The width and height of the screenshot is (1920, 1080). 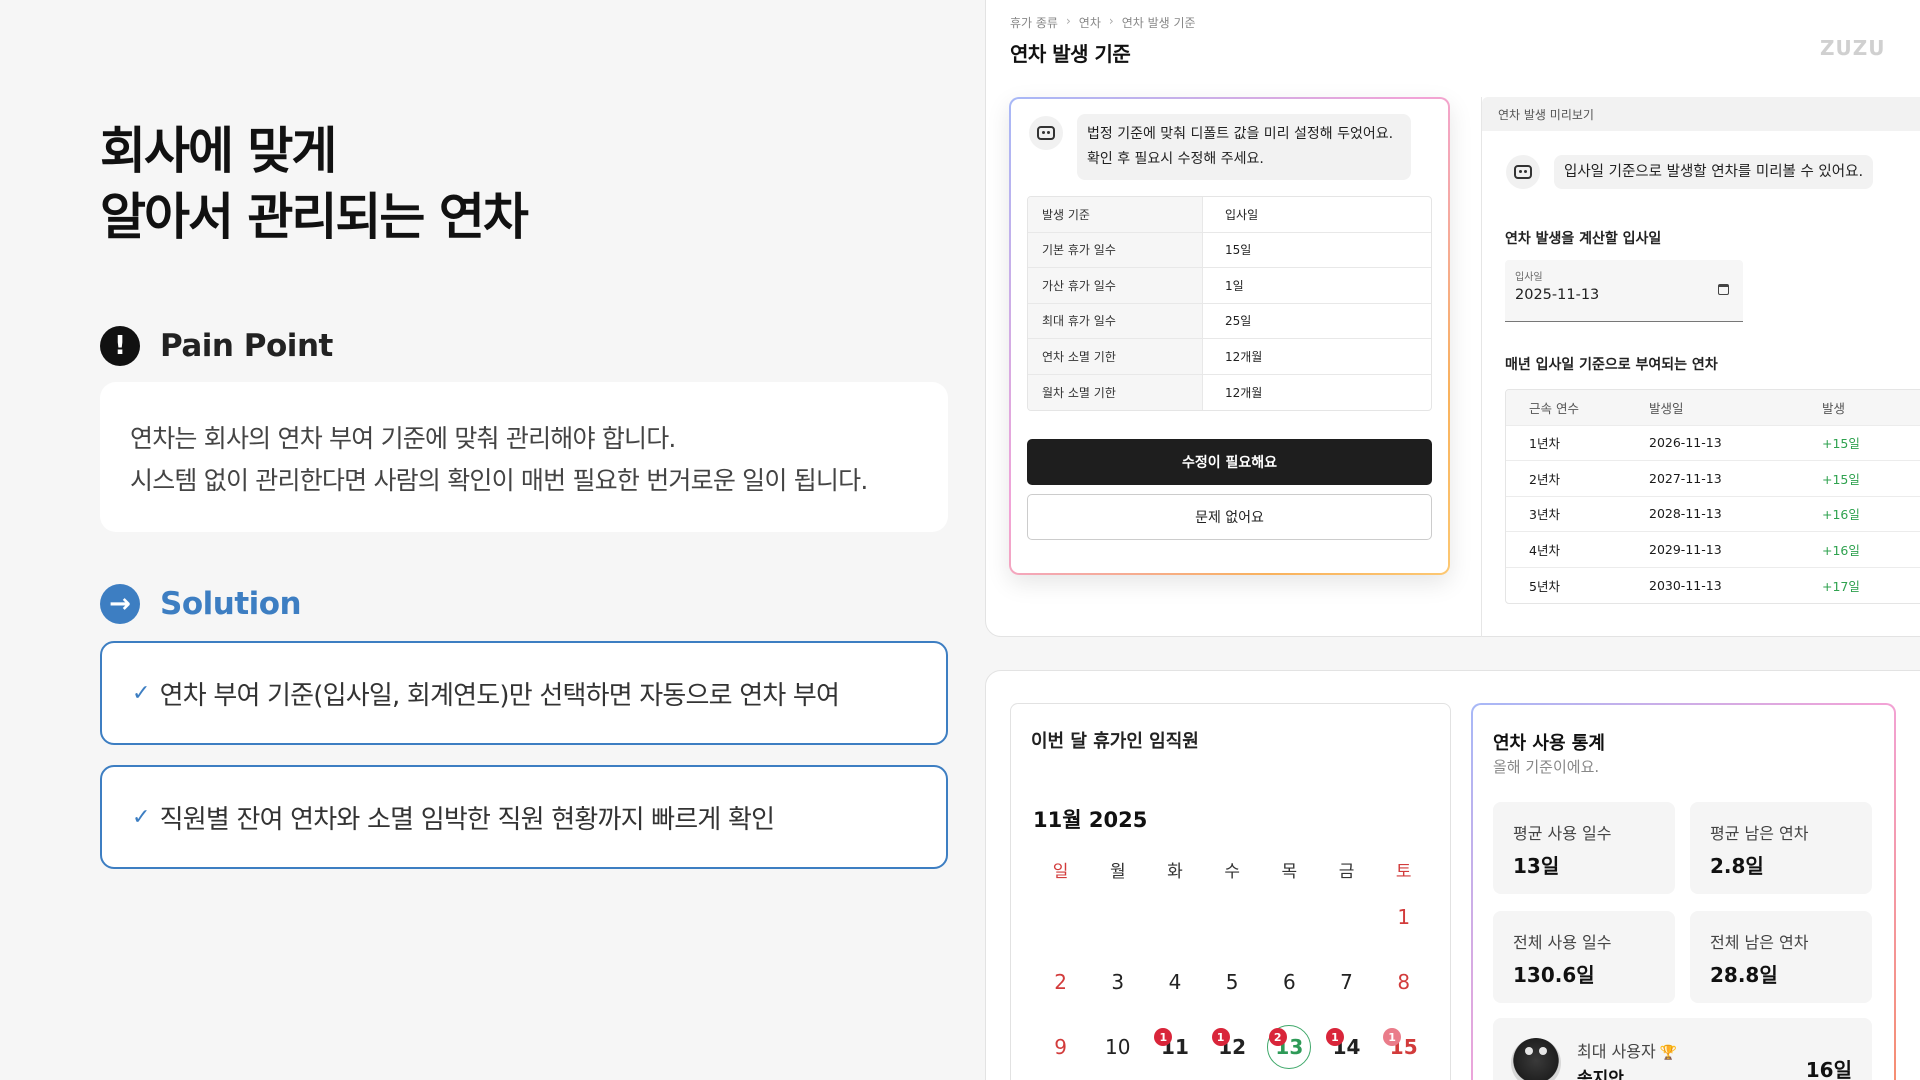 I want to click on table-row: 2년차 2027-11-13 +15일, so click(x=1713, y=479).